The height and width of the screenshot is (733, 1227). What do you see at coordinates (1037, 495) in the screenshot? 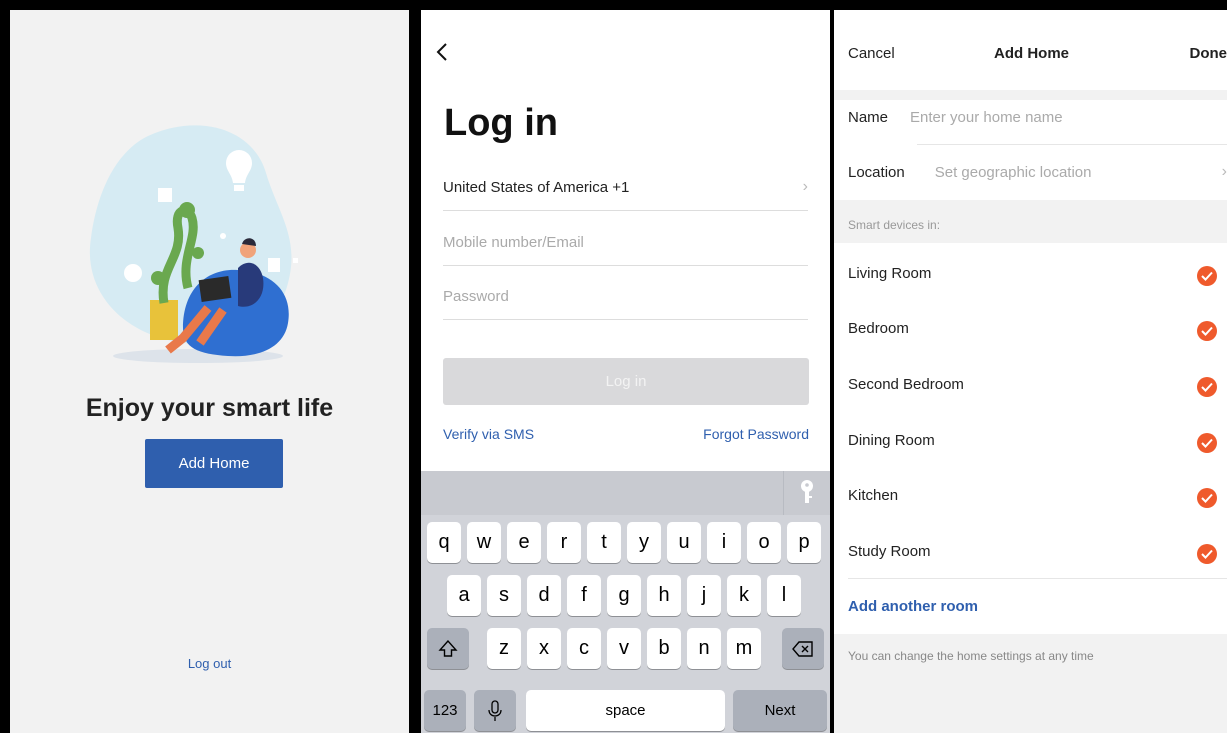
I see `room-row: Kitchen` at bounding box center [1037, 495].